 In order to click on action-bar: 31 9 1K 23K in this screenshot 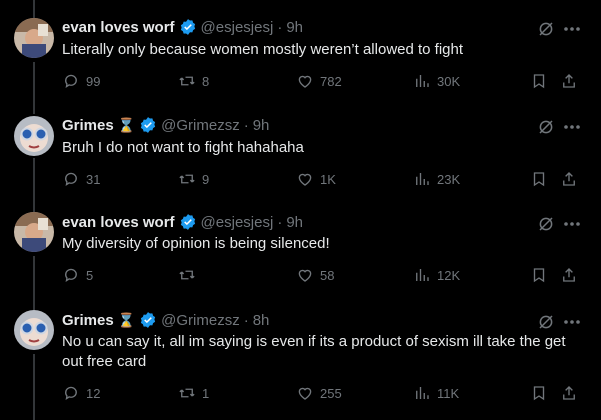, I will do `click(322, 180)`.